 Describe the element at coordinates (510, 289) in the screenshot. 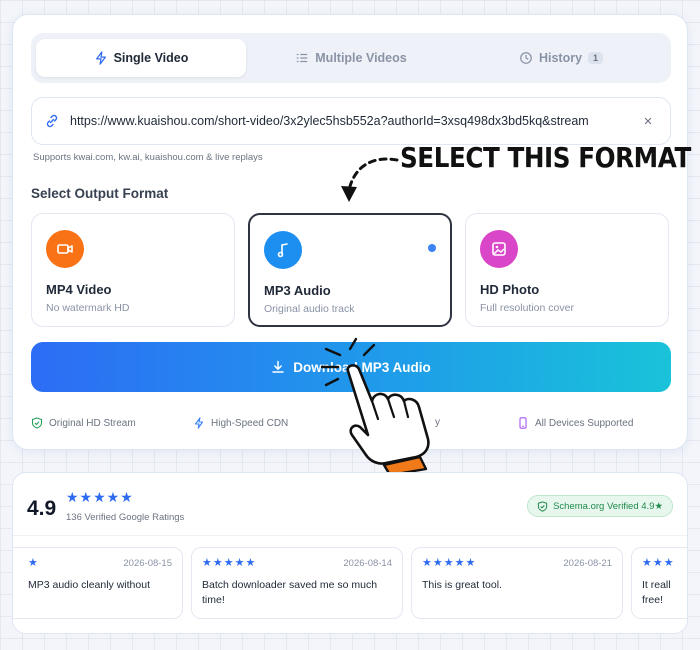

I see `format-title: HD Photo` at that location.